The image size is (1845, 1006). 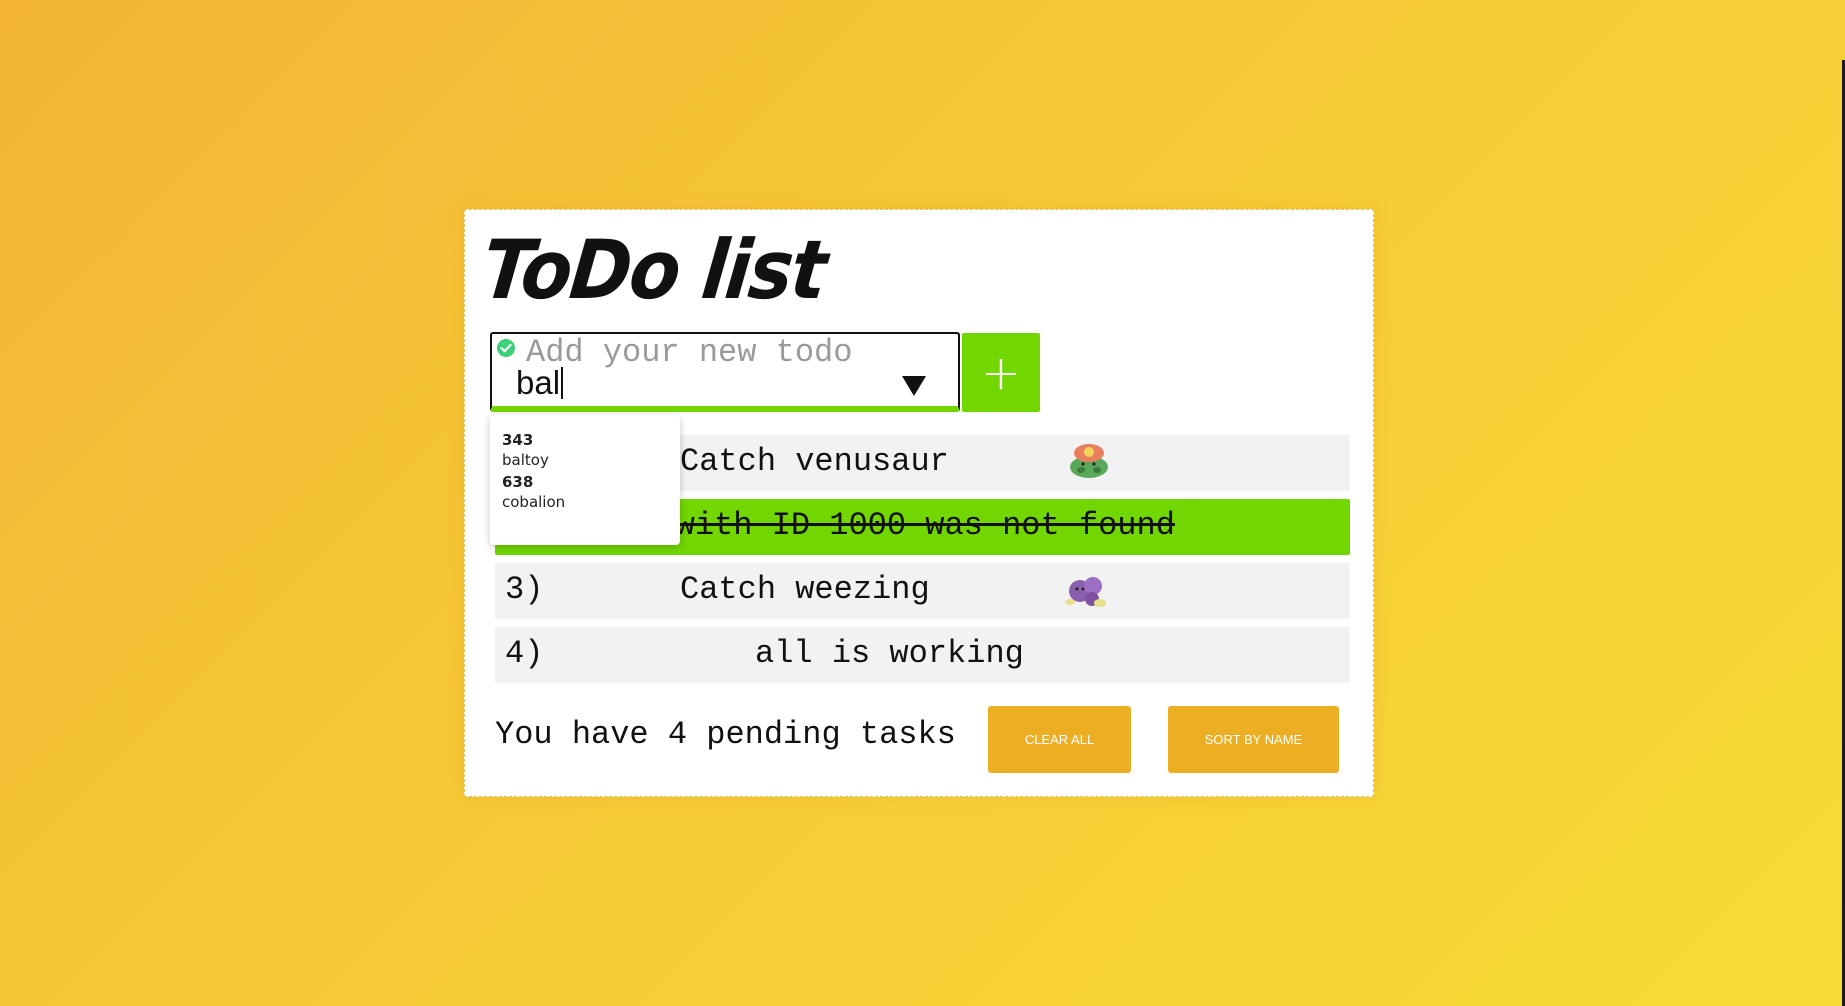 What do you see at coordinates (506, 348) in the screenshot?
I see `check-circle-icon` at bounding box center [506, 348].